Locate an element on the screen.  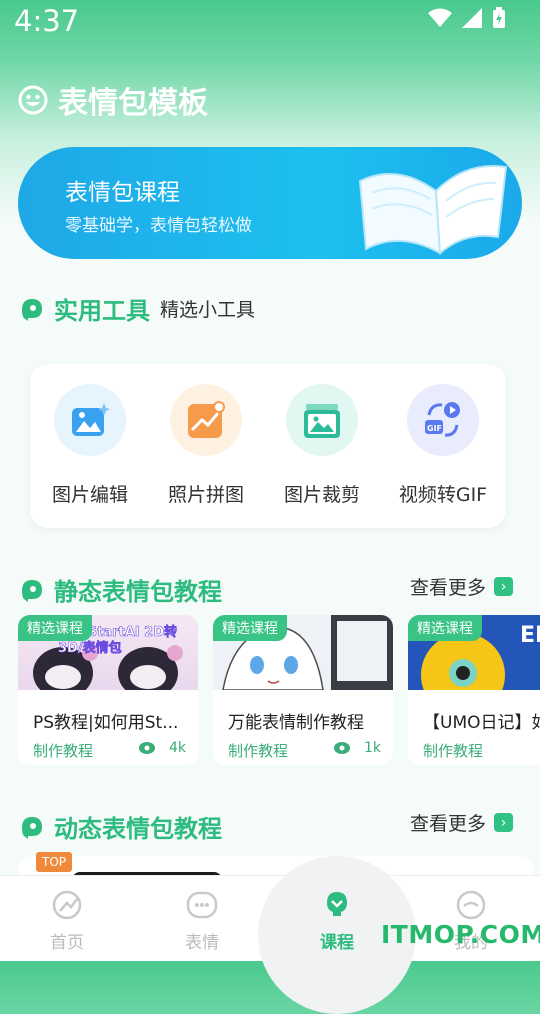
nav-course: 课程 is located at coordinates (337, 921).